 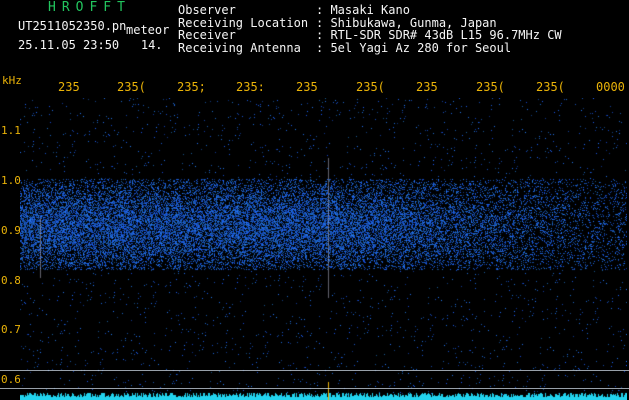 What do you see at coordinates (250, 87) in the screenshot?
I see `time-tick-label: 235:` at bounding box center [250, 87].